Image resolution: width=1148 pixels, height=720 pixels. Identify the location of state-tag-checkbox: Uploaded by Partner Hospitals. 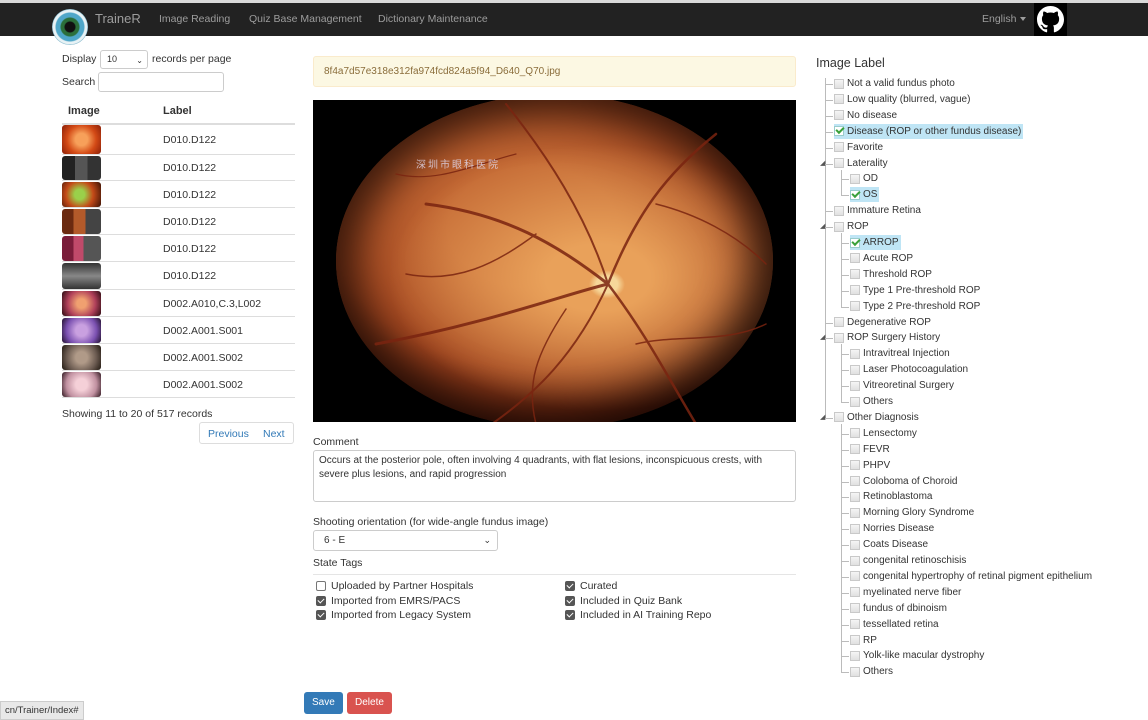
(394, 586).